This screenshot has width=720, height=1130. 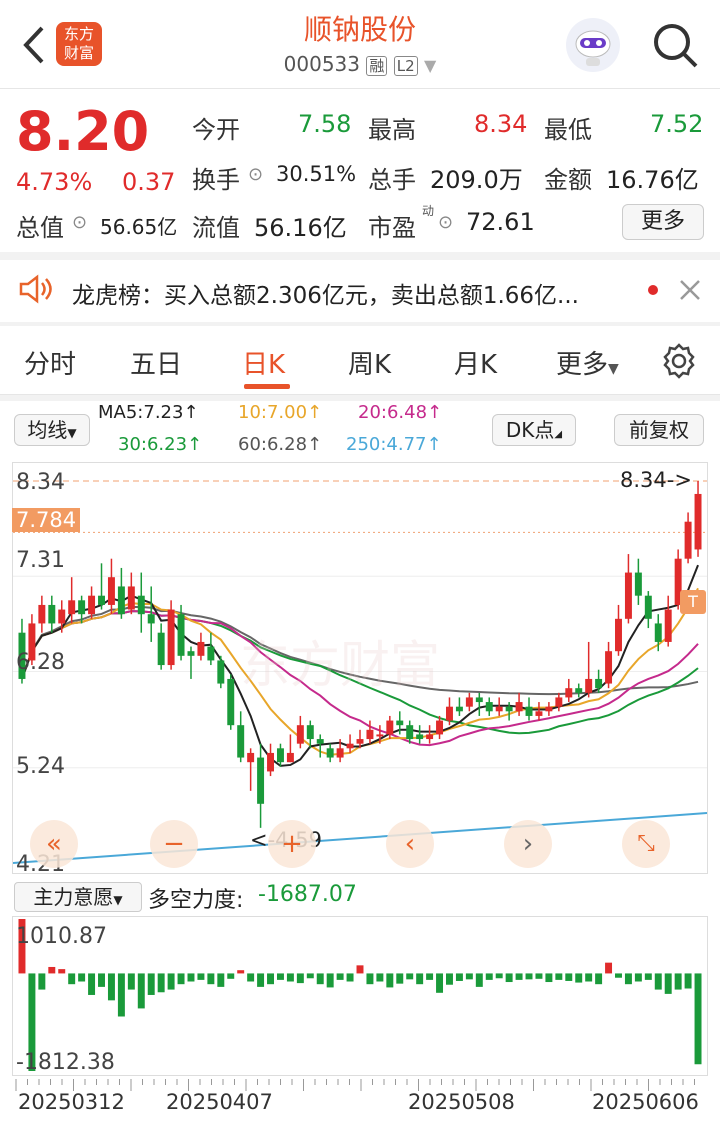 What do you see at coordinates (156, 362) in the screenshot?
I see `tab-five-day: 五日` at bounding box center [156, 362].